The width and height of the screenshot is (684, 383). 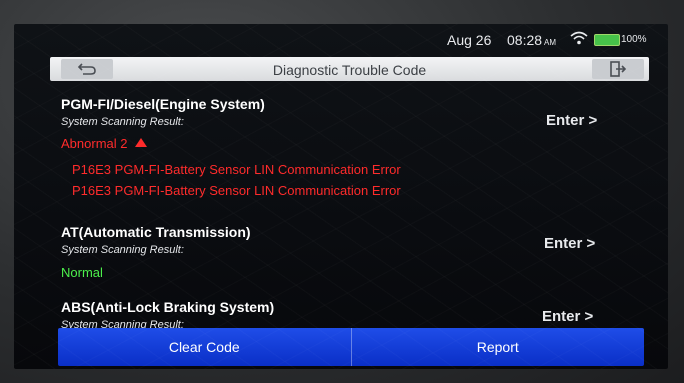 I want to click on exit-icon, so click(x=618, y=69).